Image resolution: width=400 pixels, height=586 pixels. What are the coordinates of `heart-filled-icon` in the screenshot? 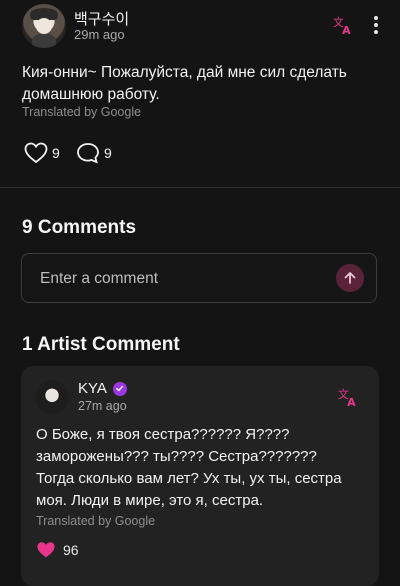 It's located at (46, 550).